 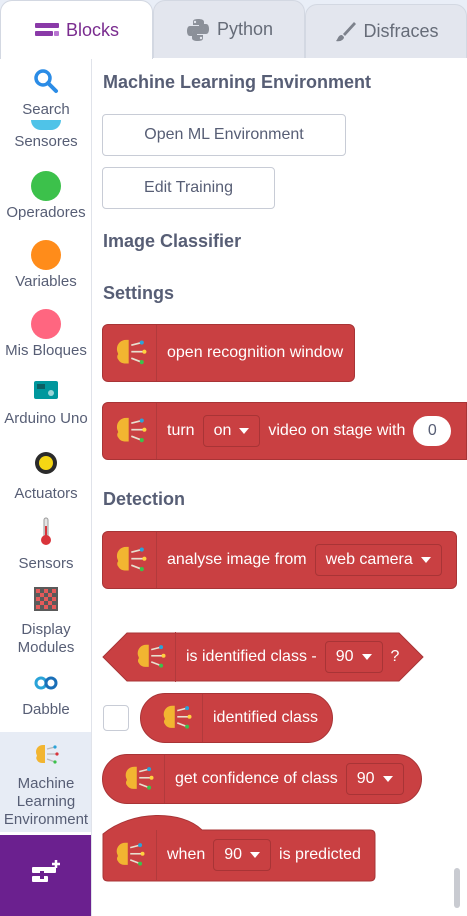 I want to click on image-source-dropdown: web camera, so click(x=378, y=560).